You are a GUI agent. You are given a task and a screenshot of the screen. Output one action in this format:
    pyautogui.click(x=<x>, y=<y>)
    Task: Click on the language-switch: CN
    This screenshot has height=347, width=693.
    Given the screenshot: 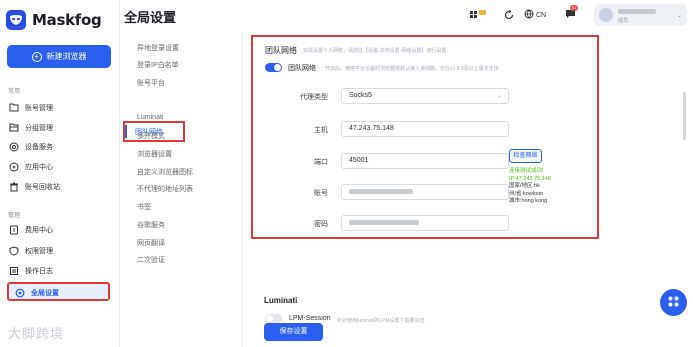 What is the action you would take?
    pyautogui.click(x=535, y=15)
    